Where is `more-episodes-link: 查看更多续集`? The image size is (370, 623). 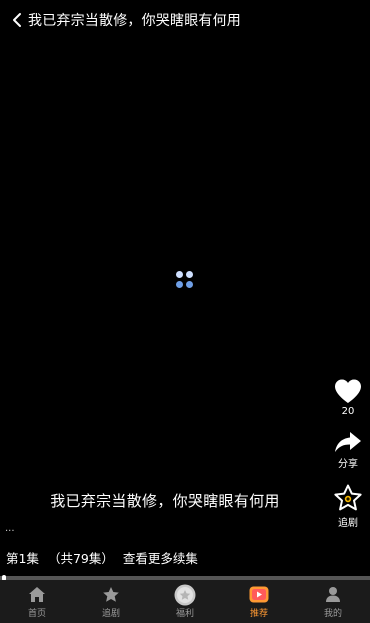 more-episodes-link: 查看更多续集 is located at coordinates (160, 557).